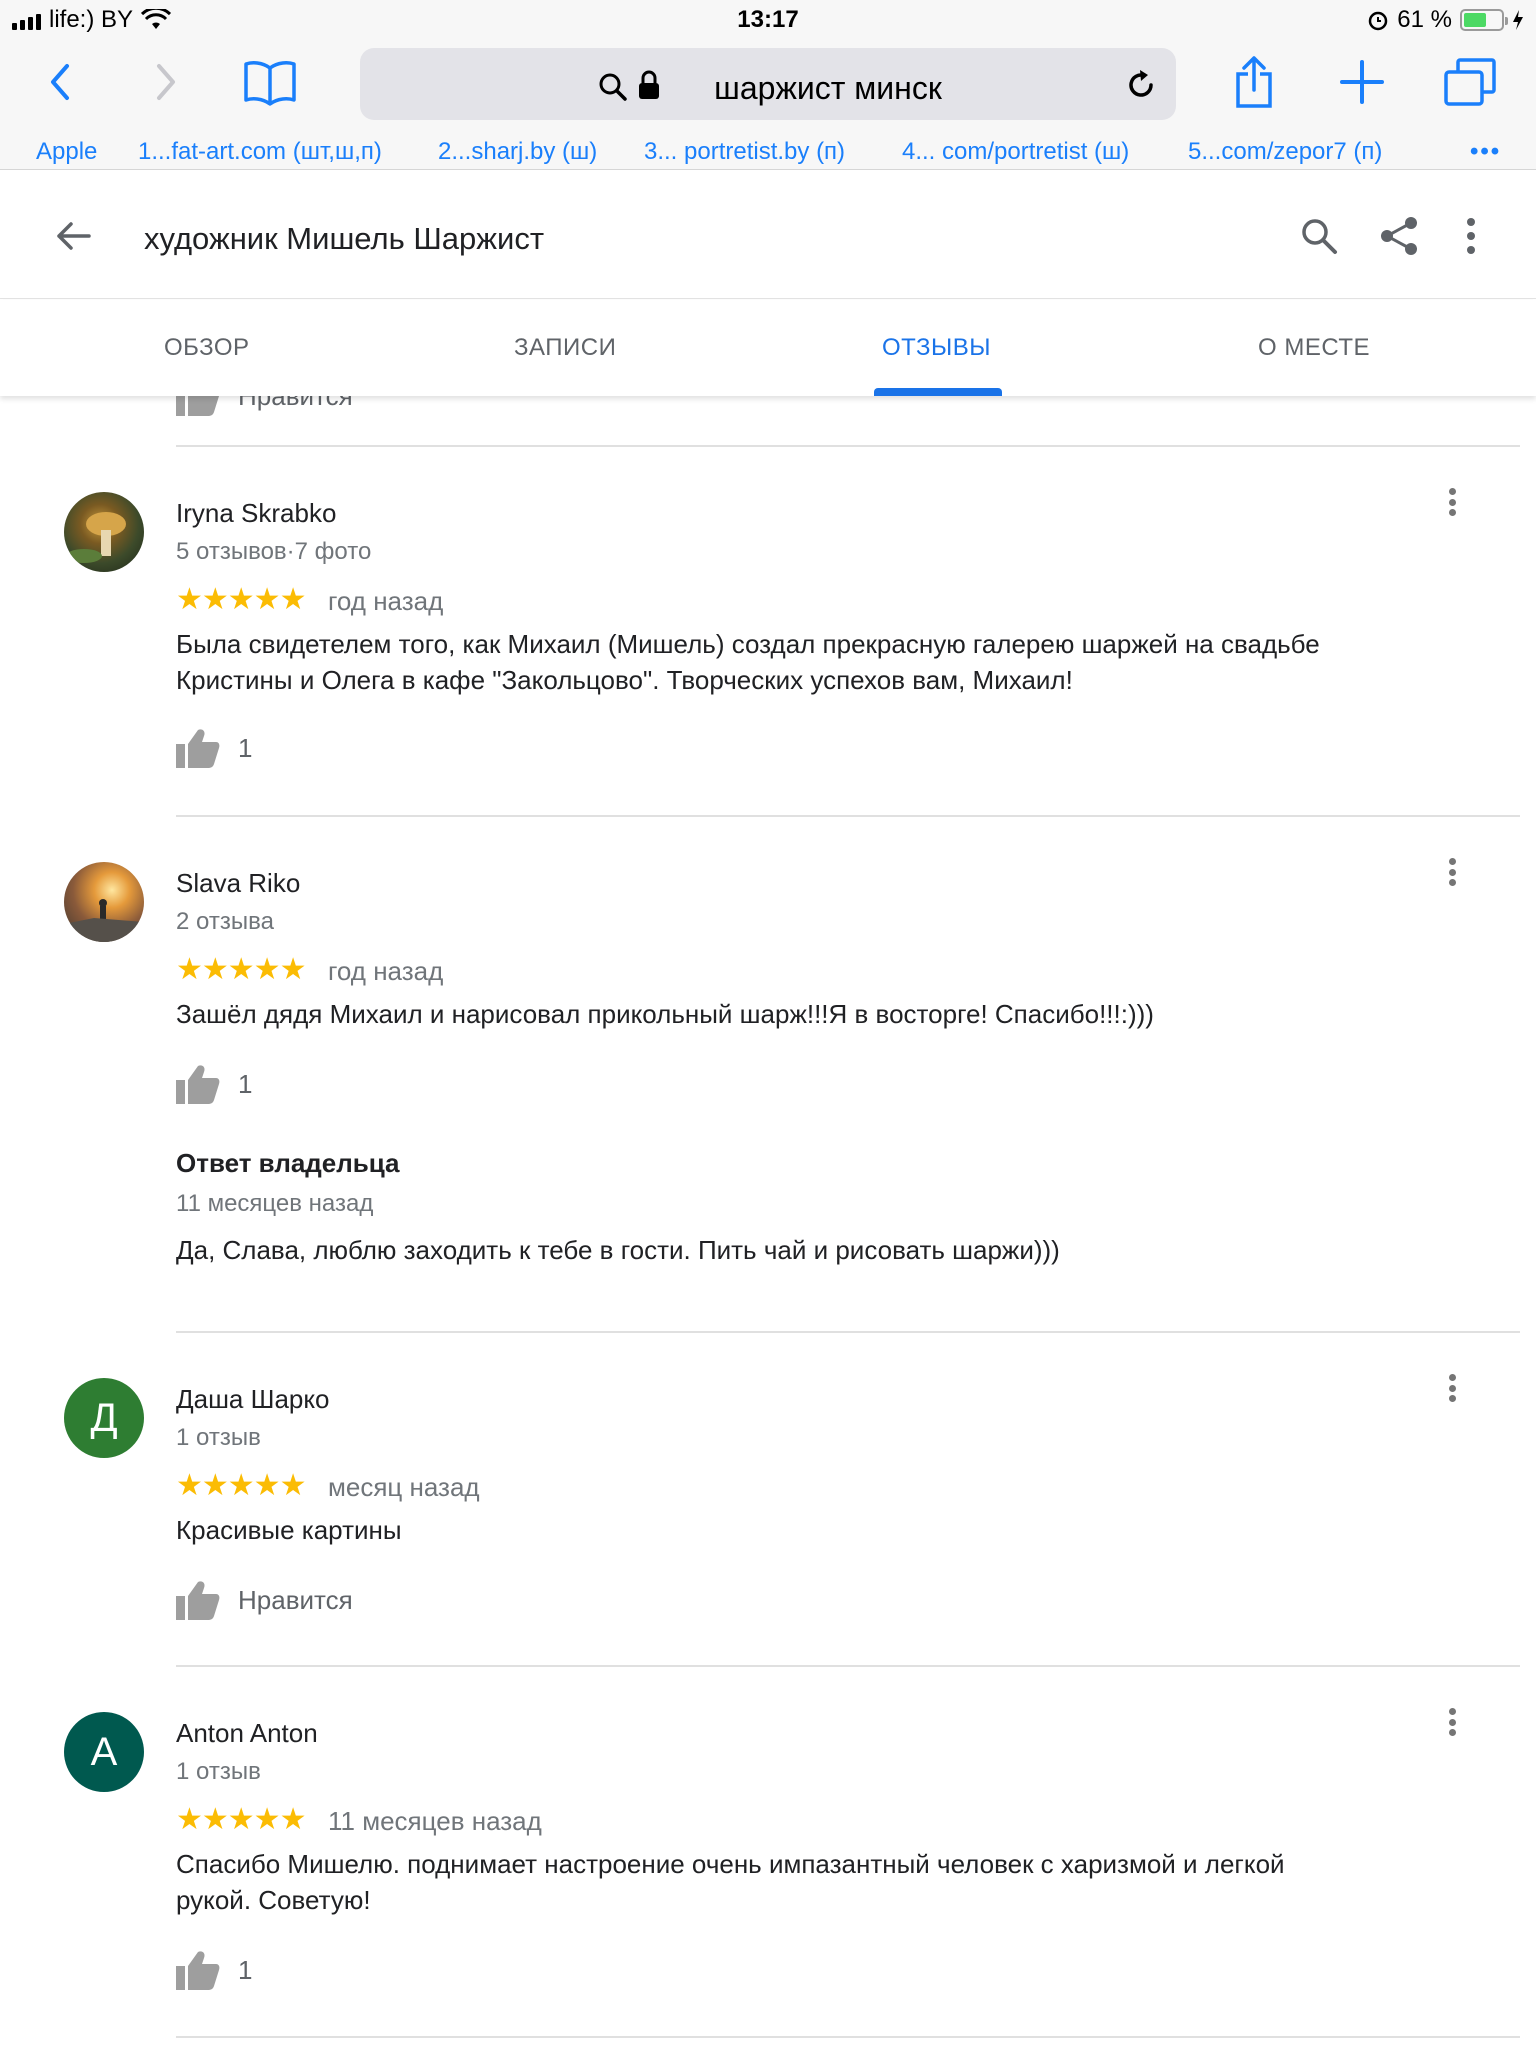  I want to click on tab-reviews: ОТЗЫВЫ, so click(936, 348).